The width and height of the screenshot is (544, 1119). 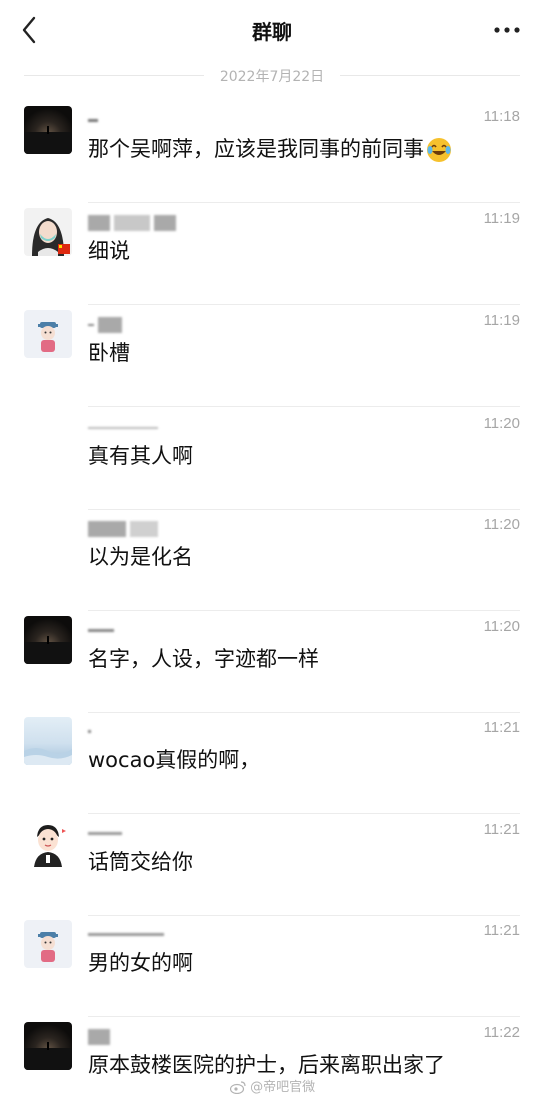 I want to click on top-bar: 群聊, so click(x=272, y=30).